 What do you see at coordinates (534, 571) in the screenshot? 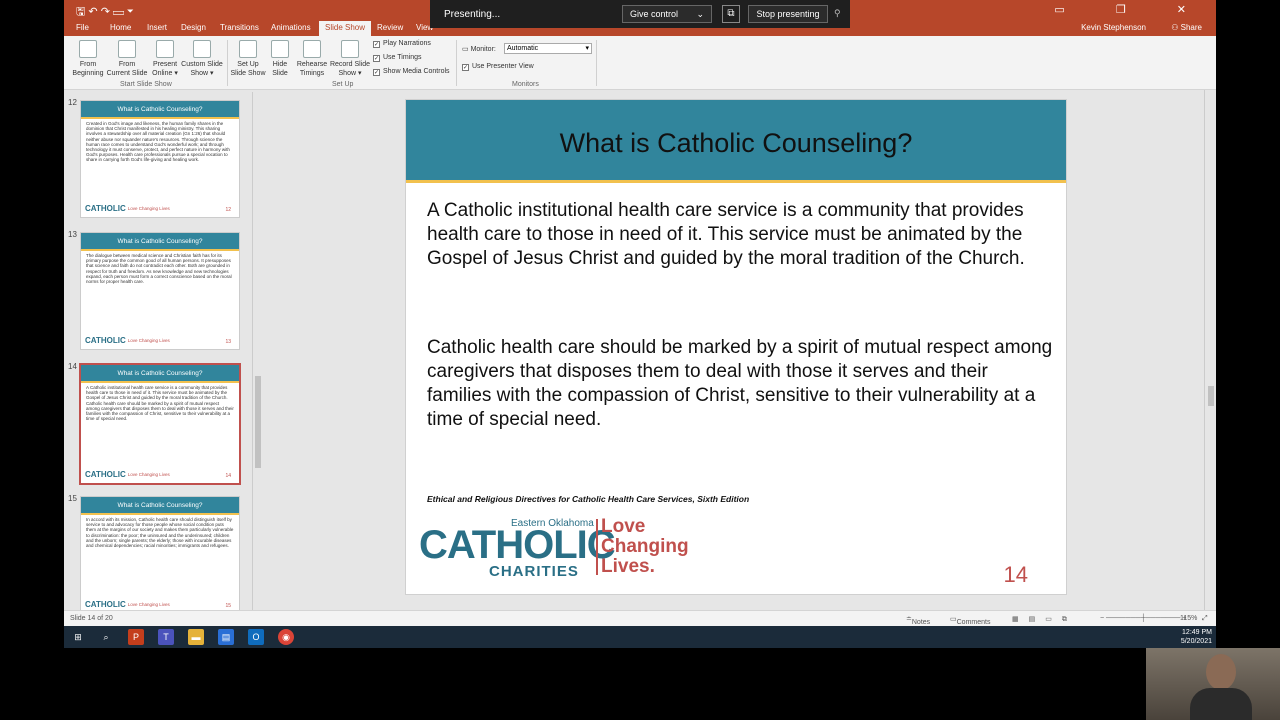
I see `logo-sub-text: CHARITIES` at bounding box center [534, 571].